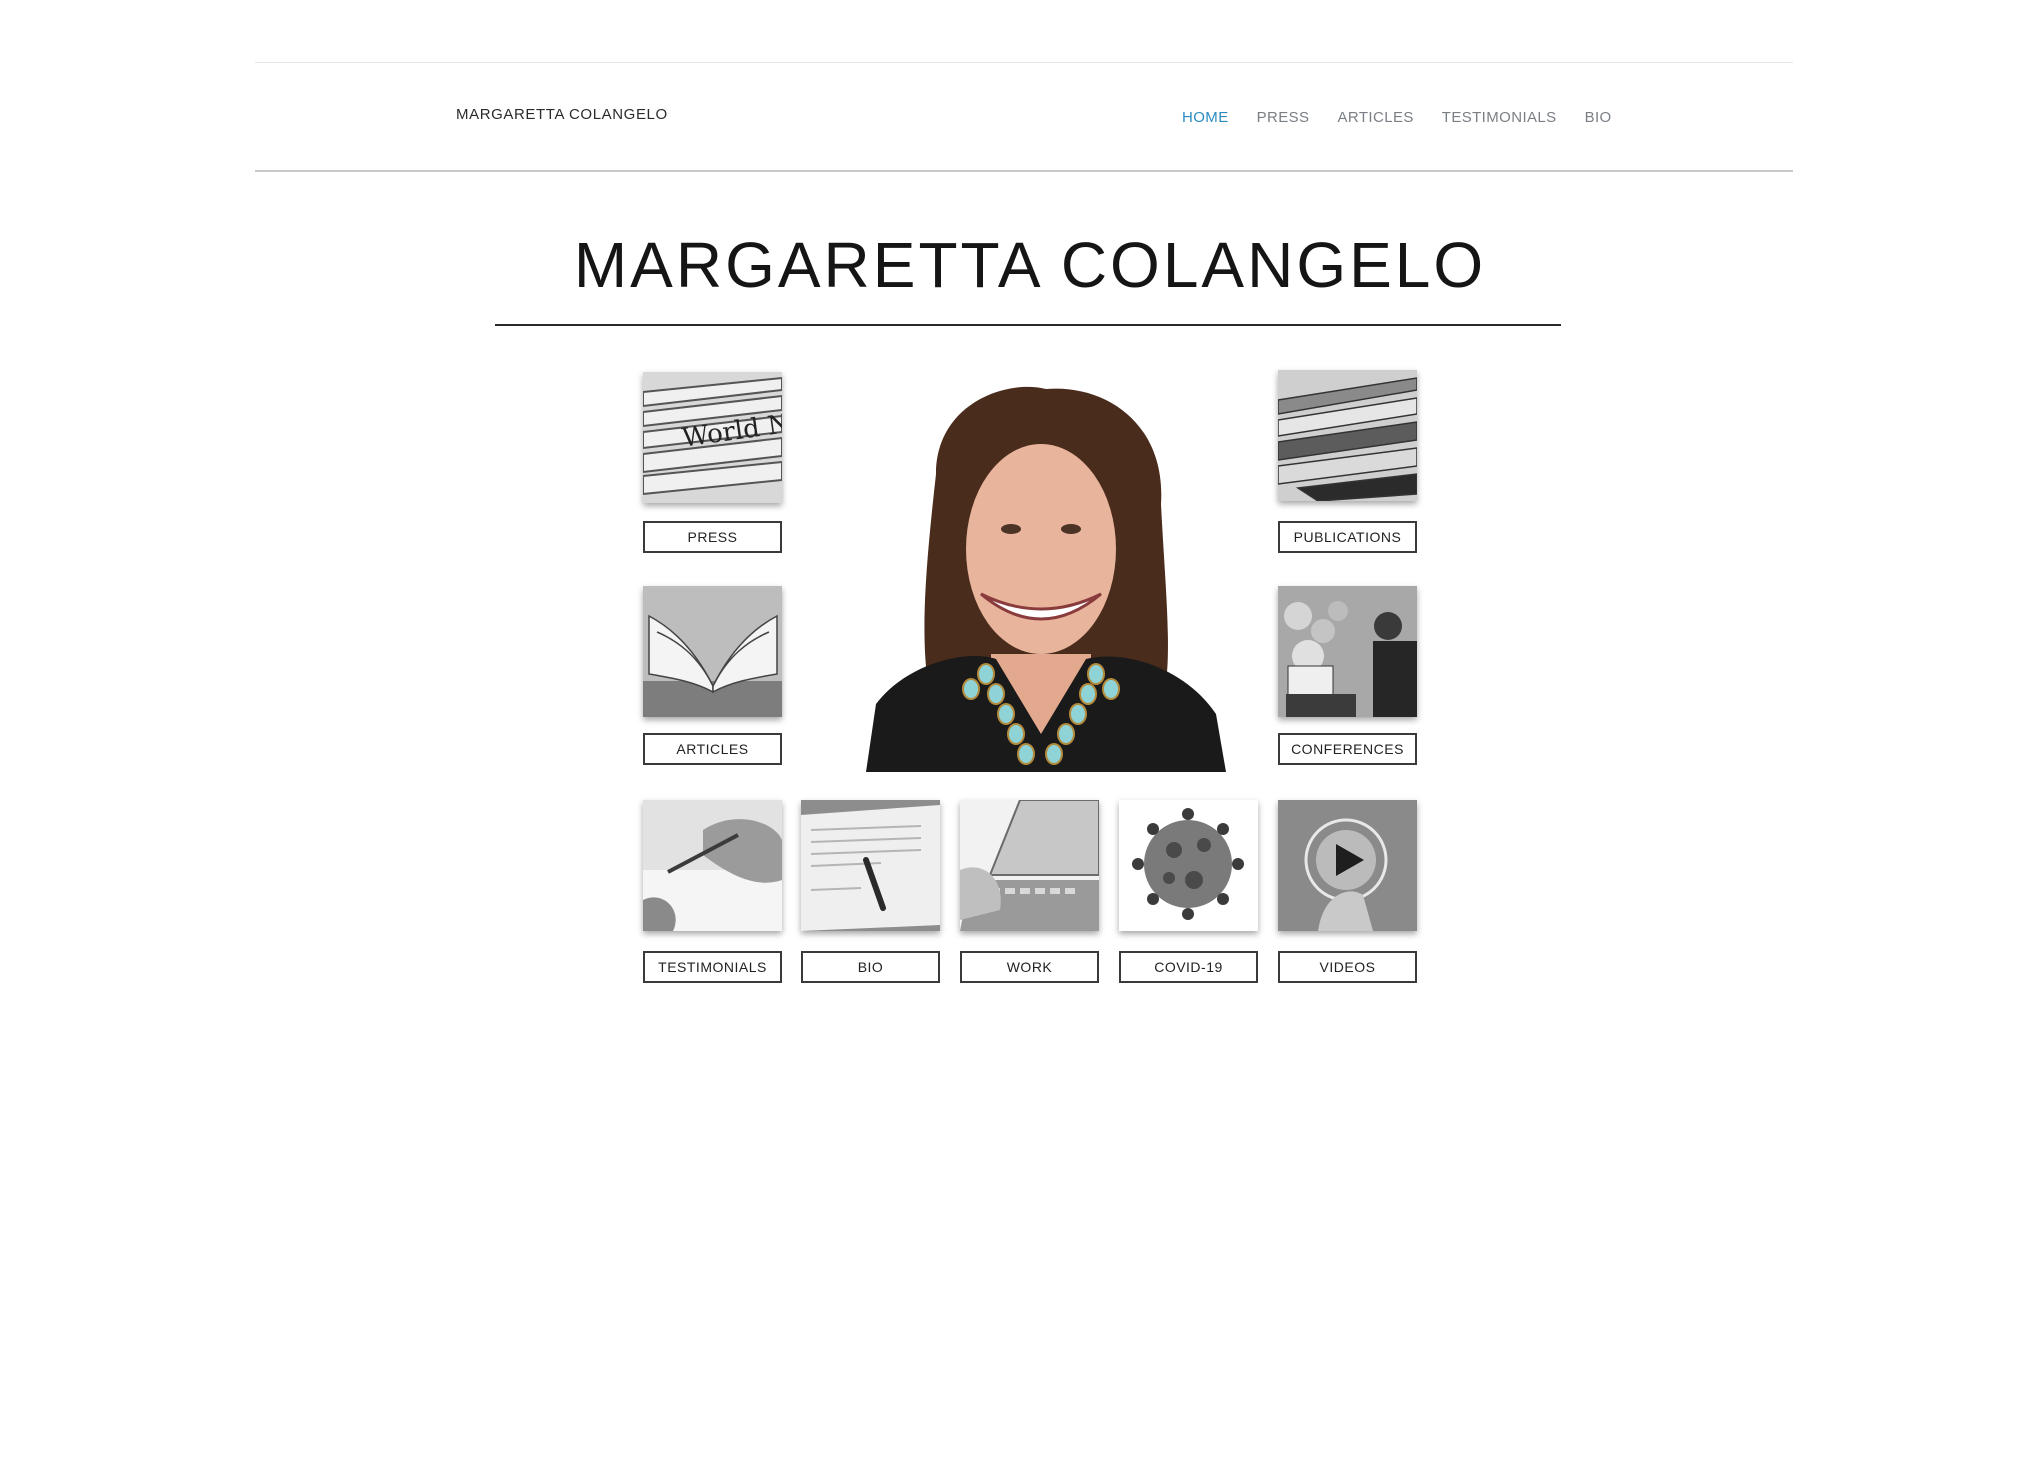  What do you see at coordinates (1347, 967) in the screenshot?
I see `videos-button: VIDEOS` at bounding box center [1347, 967].